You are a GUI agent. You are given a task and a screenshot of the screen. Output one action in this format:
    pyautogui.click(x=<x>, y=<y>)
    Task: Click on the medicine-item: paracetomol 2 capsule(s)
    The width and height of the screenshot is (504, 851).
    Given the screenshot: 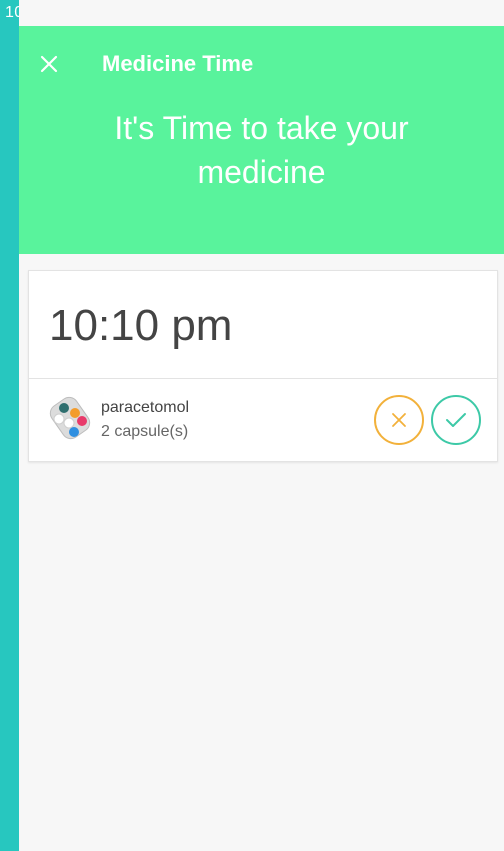 What is the action you would take?
    pyautogui.click(x=263, y=420)
    